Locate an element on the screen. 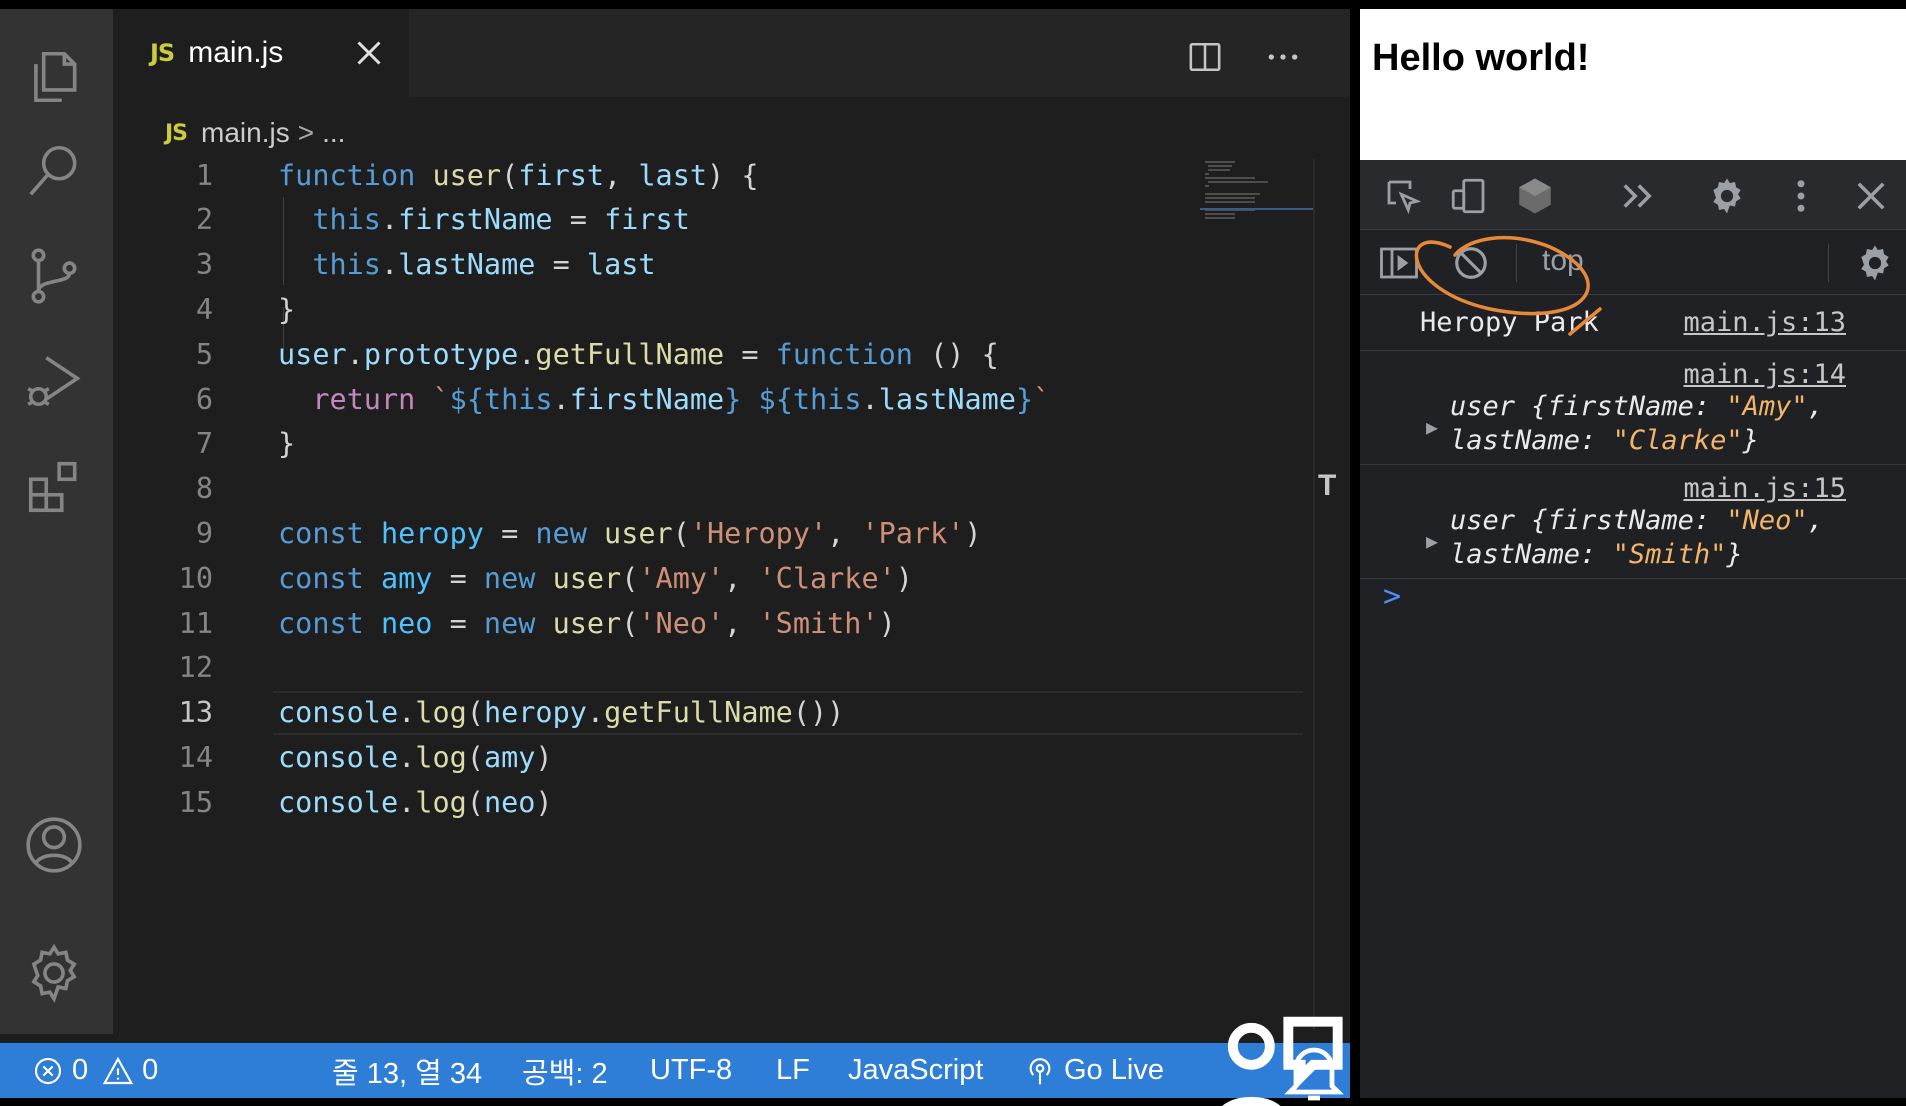  extensions-icon is located at coordinates (54, 487).